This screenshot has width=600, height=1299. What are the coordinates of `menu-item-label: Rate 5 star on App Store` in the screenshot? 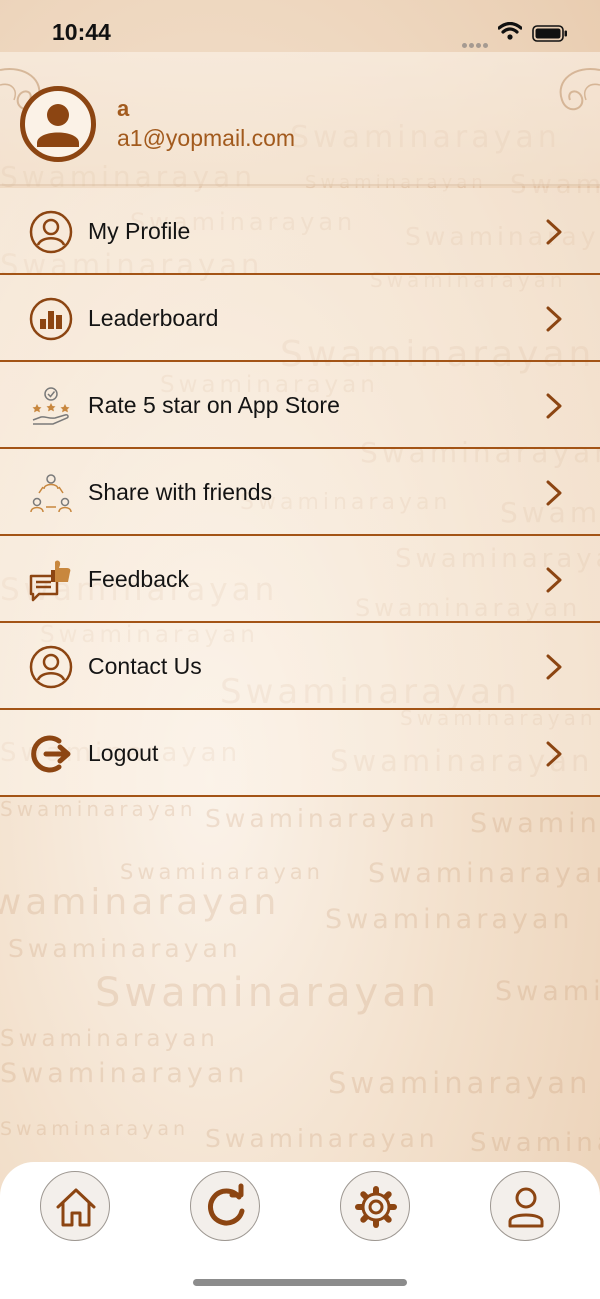 It's located at (214, 405).